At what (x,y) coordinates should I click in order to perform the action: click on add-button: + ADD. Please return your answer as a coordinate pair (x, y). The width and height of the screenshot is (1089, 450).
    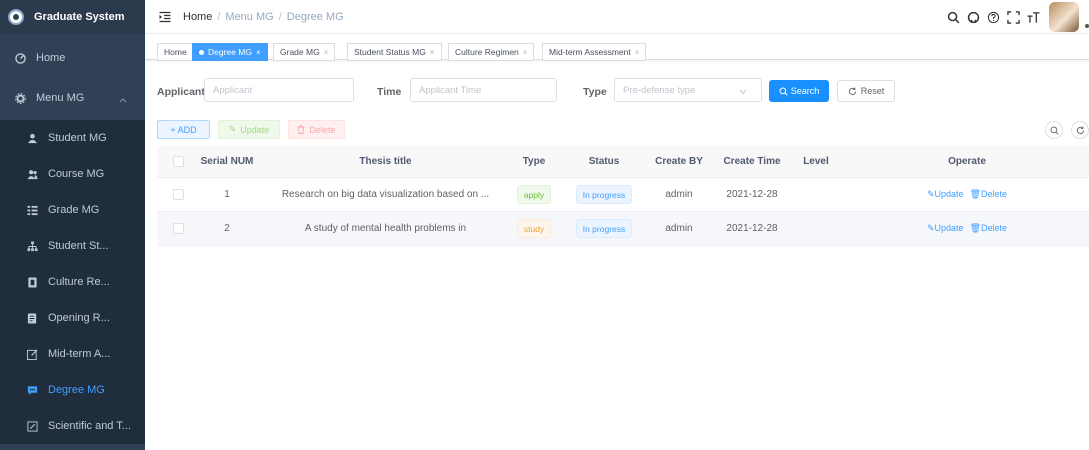
    Looking at the image, I should click on (183, 129).